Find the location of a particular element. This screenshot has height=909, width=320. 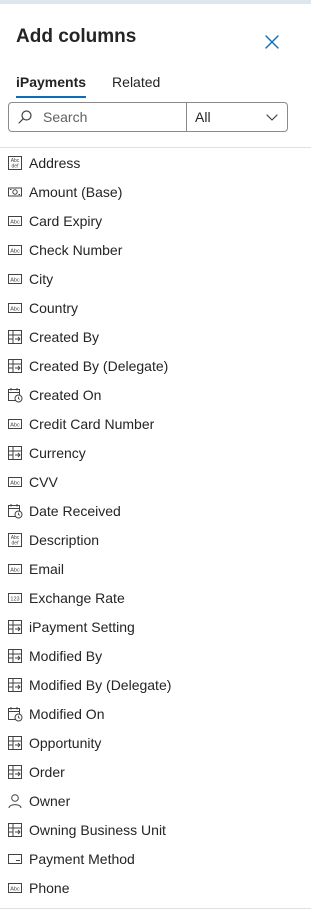

column-item: Order is located at coordinates (155, 771).